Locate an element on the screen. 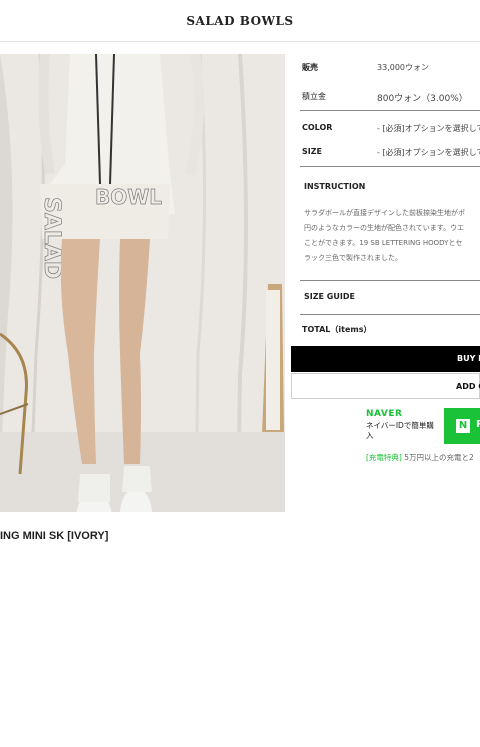 The width and height of the screenshot is (480, 747). product-name: ING MINI SK [IVORY] is located at coordinates (54, 536).